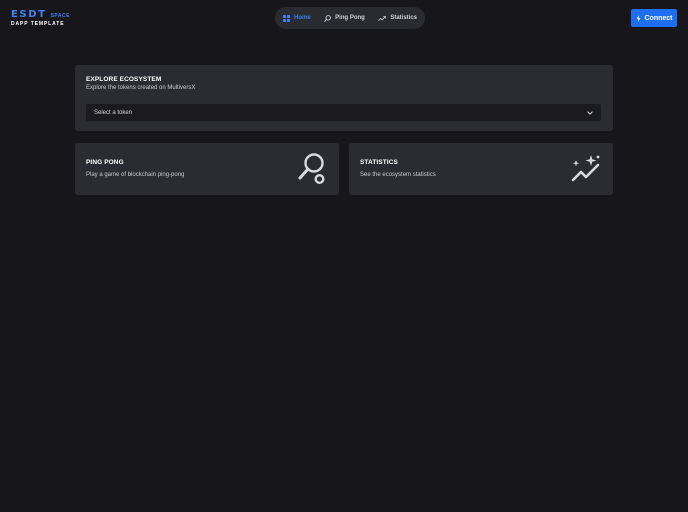  What do you see at coordinates (60, 16) in the screenshot?
I see `logo-tag-text: SPACE` at bounding box center [60, 16].